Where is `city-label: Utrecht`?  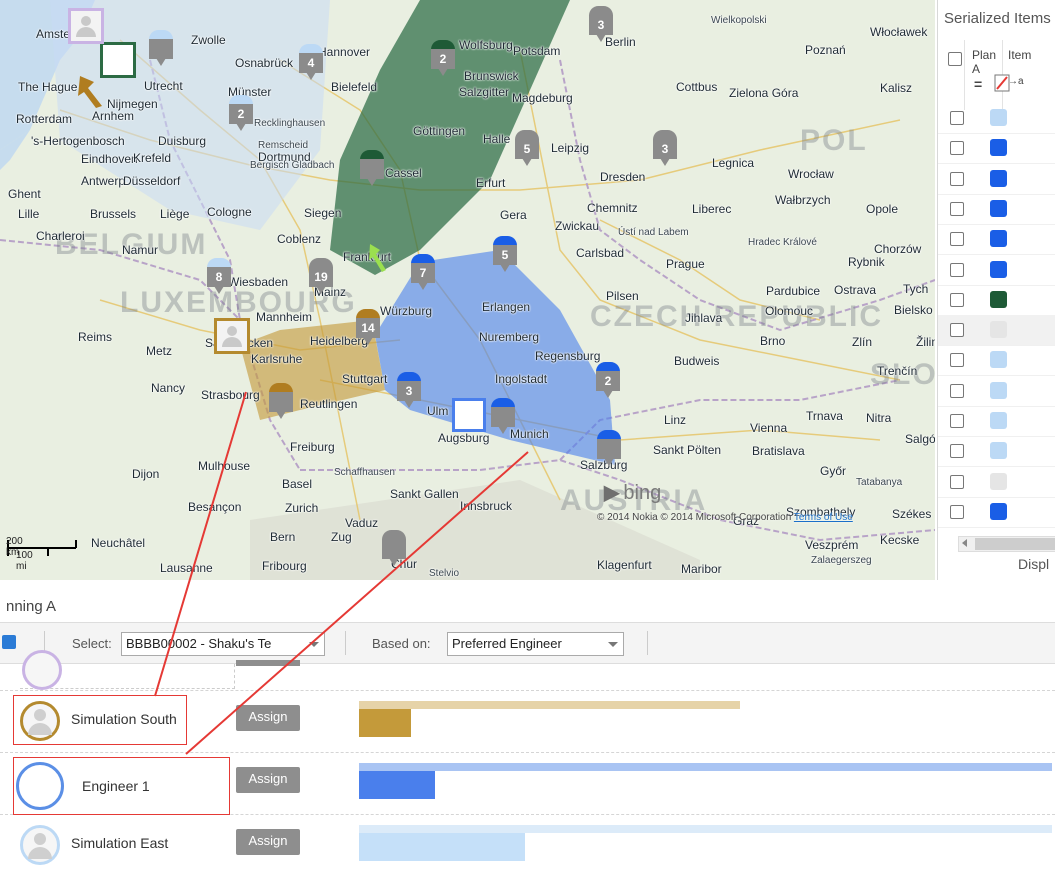 city-label: Utrecht is located at coordinates (163, 86).